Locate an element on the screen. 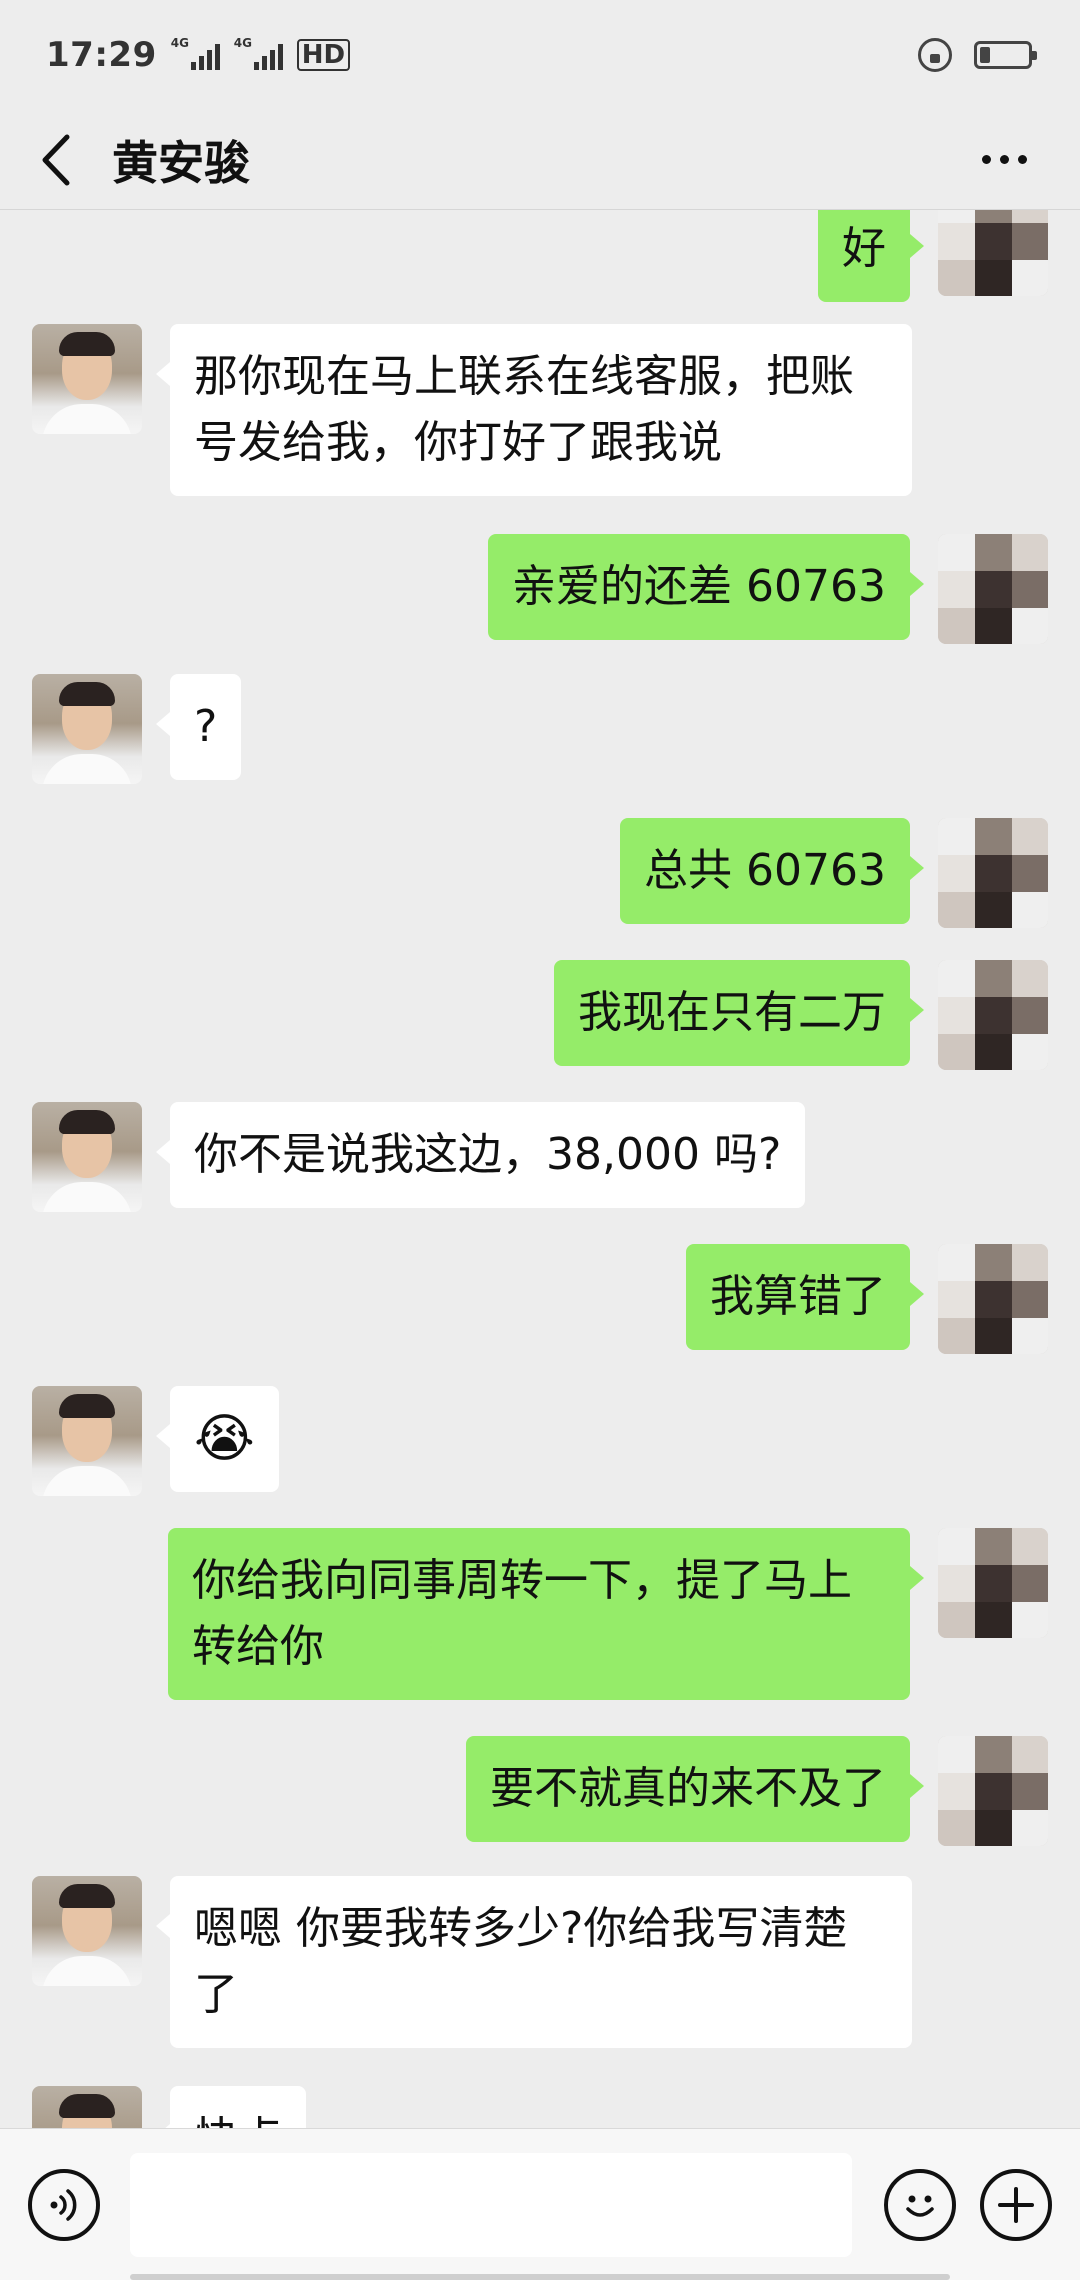  incoming-bubble: 嗯嗯 你要我转多少?你给我写清楚了 is located at coordinates (534, 1962).